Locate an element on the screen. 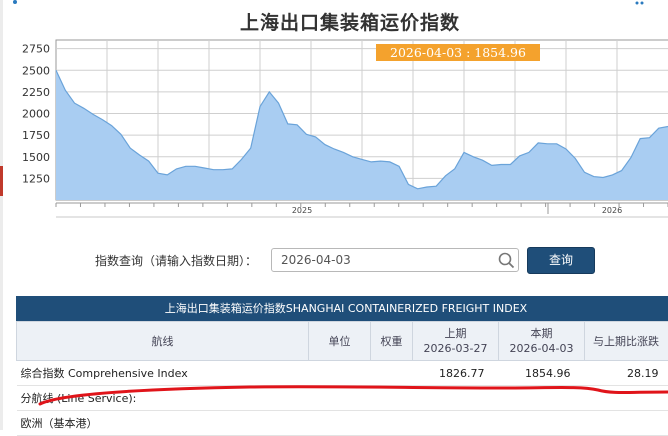 The width and height of the screenshot is (668, 436). chart-tooltip: 2026-04-03 : 1854.96 is located at coordinates (458, 52).